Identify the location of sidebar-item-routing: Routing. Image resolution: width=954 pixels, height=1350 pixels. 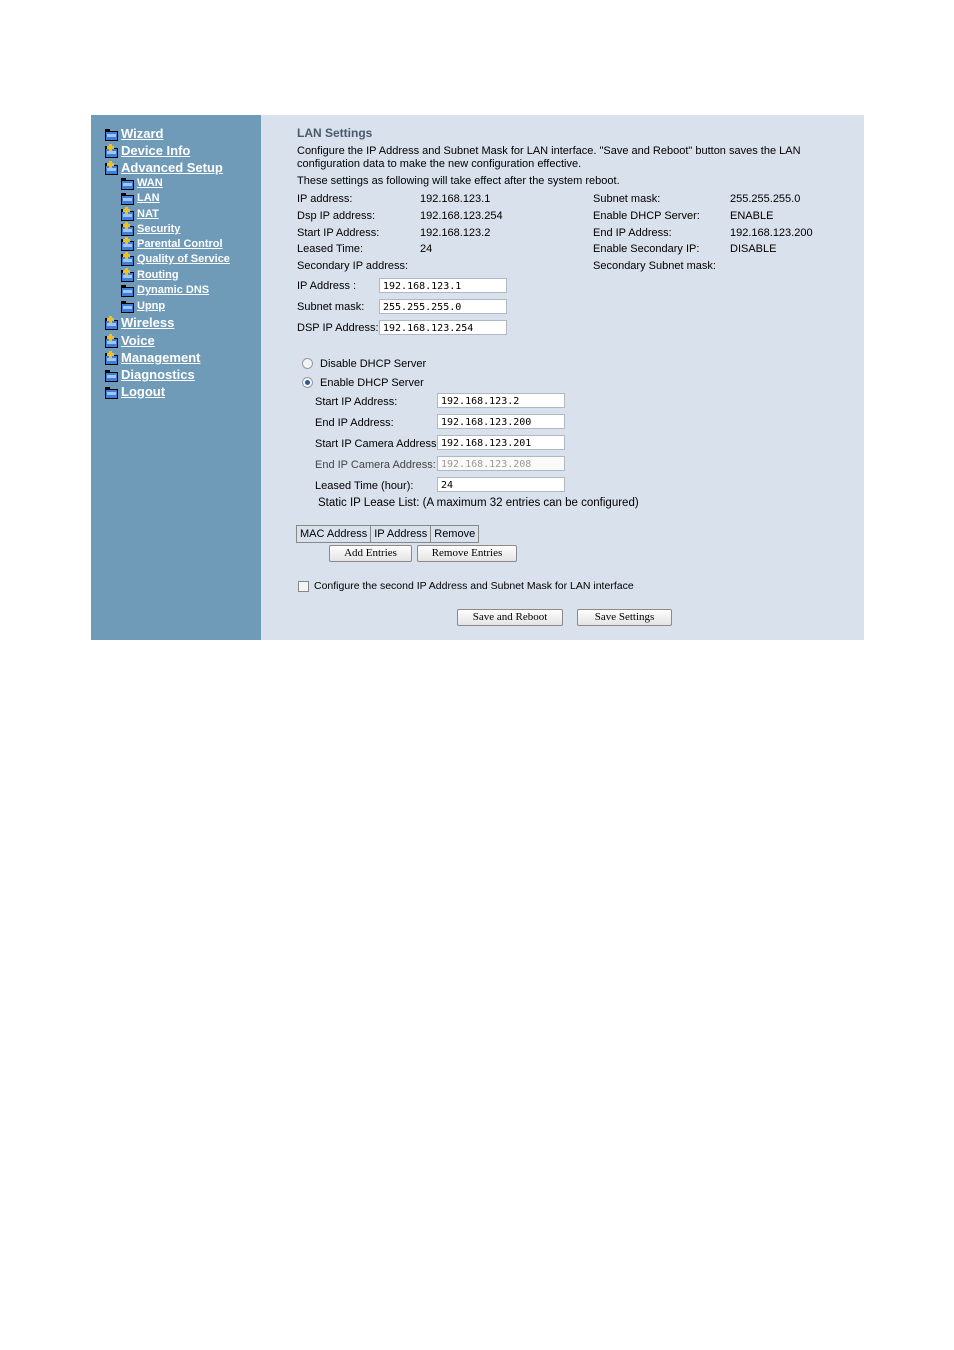
(150, 275).